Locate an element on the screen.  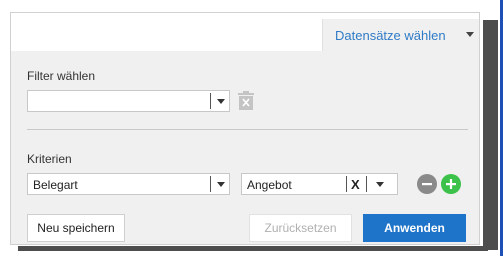
criteria-label: Kriterien is located at coordinates (49, 159).